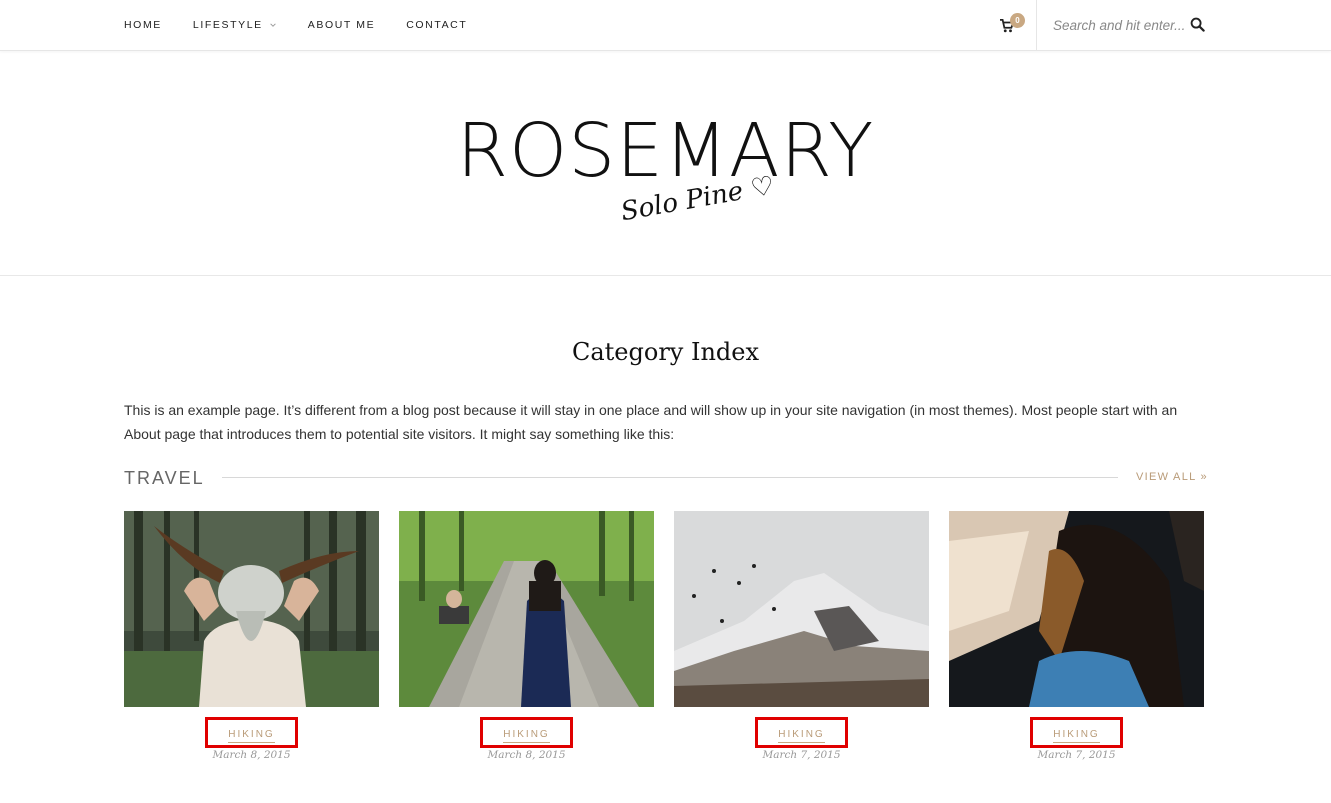 The width and height of the screenshot is (1331, 803). Describe the element at coordinates (1017, 20) in the screenshot. I see `cart-count-badge: 0` at that location.